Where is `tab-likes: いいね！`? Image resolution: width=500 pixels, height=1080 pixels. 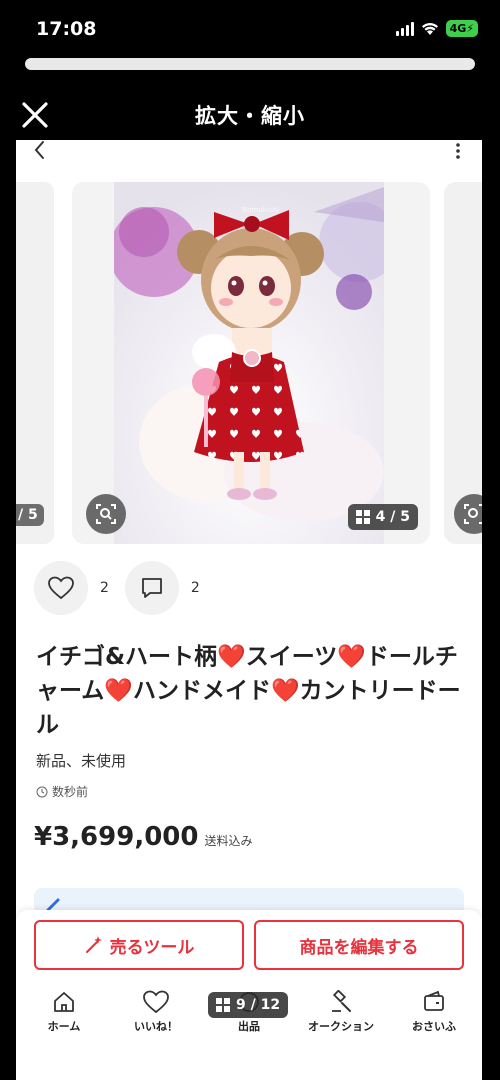 tab-likes: いいね！ is located at coordinates (156, 1012).